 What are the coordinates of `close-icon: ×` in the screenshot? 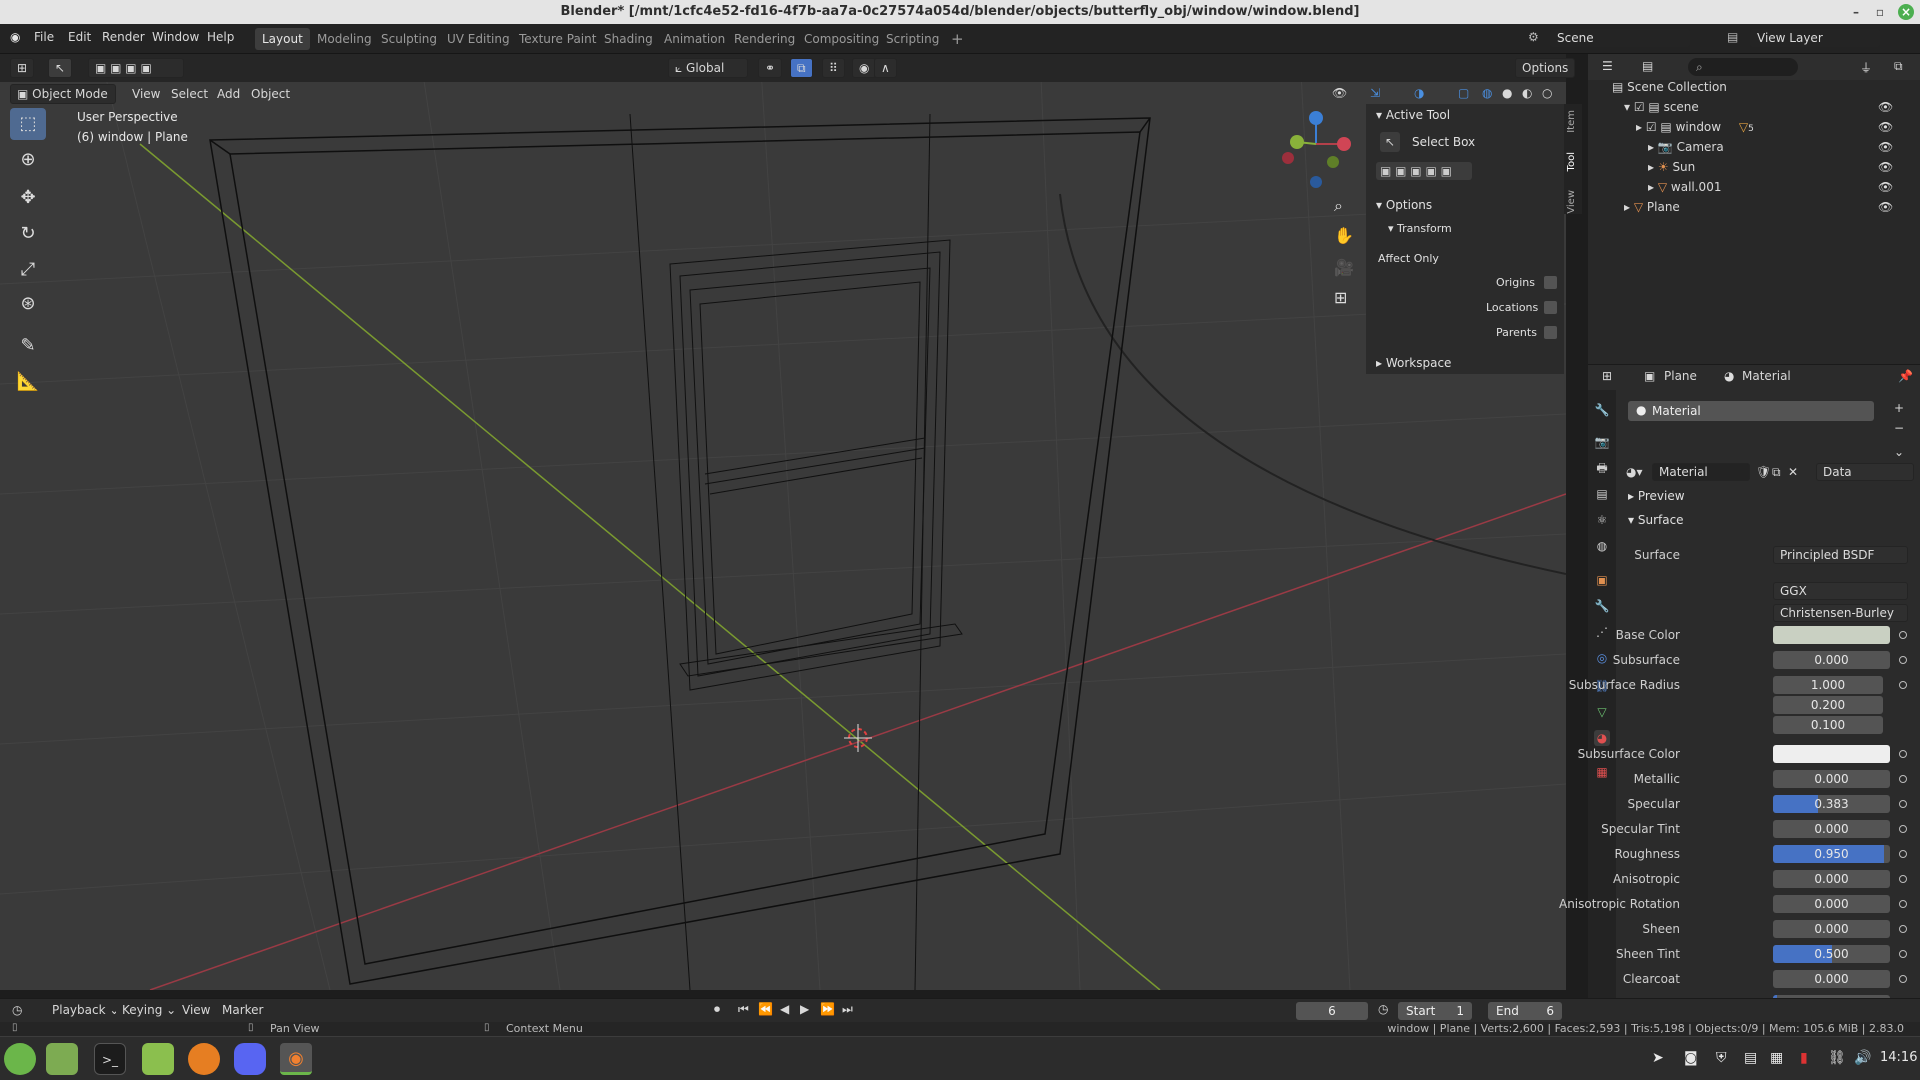 It's located at (1906, 12).